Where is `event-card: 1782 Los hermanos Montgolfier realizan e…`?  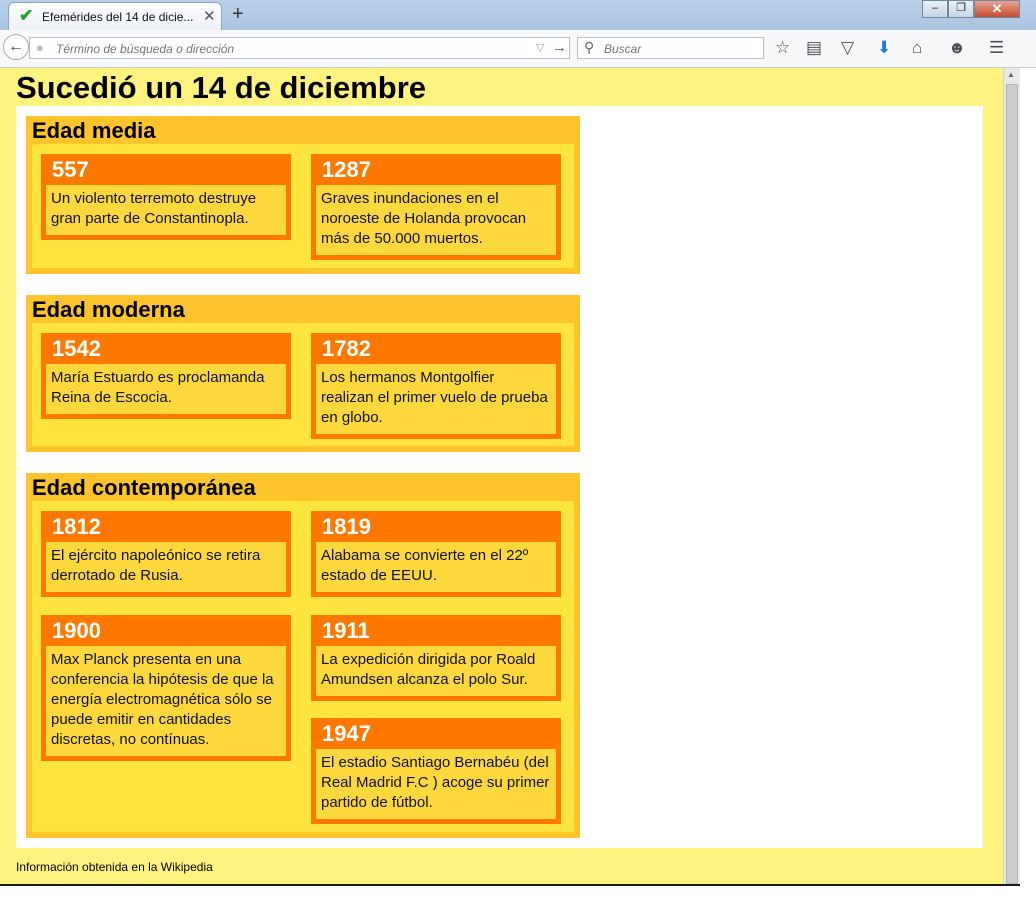
event-card: 1782 Los hermanos Montgolfier realizan e… is located at coordinates (436, 386).